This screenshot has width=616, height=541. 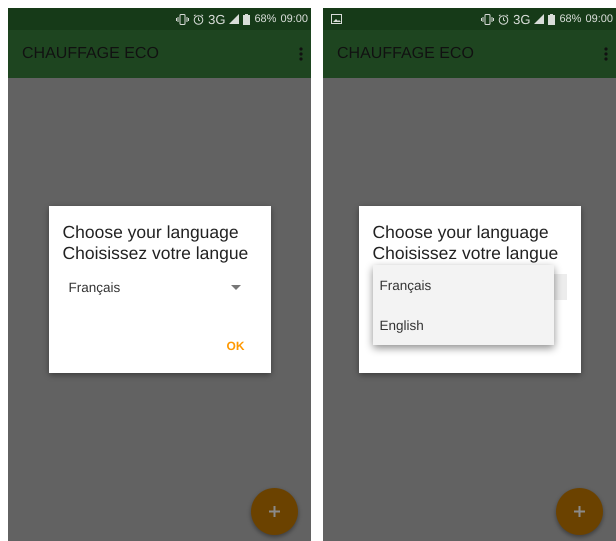 What do you see at coordinates (235, 287) in the screenshot?
I see `dropdown-caret-icon` at bounding box center [235, 287].